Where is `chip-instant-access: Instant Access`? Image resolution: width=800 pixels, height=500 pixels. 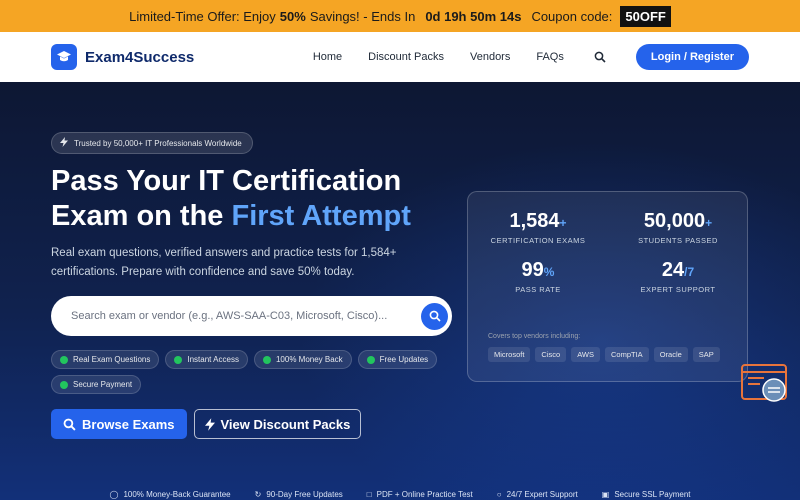 chip-instant-access: Instant Access is located at coordinates (206, 359).